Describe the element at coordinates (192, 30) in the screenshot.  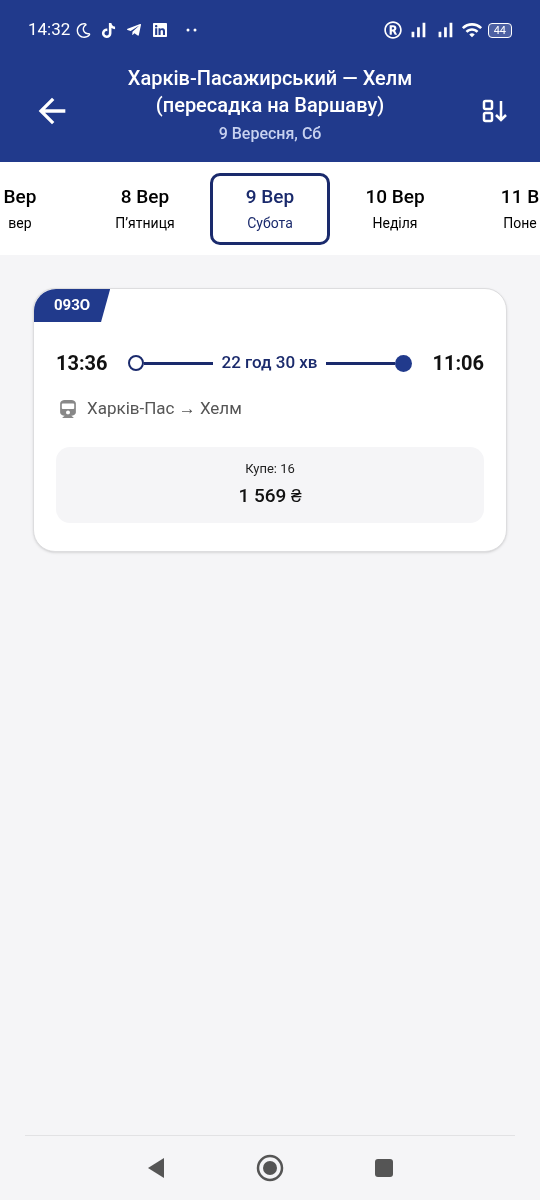
I see `dots-icon` at that location.